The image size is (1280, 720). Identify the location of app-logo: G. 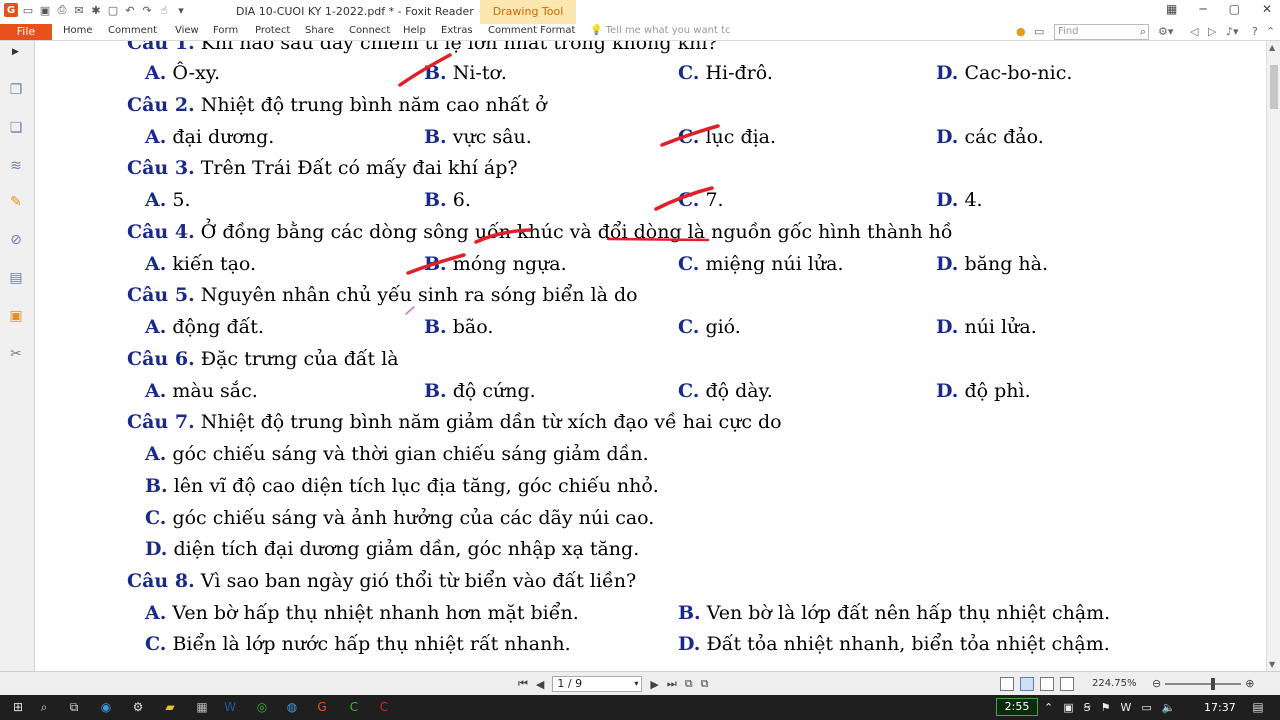
(11, 10).